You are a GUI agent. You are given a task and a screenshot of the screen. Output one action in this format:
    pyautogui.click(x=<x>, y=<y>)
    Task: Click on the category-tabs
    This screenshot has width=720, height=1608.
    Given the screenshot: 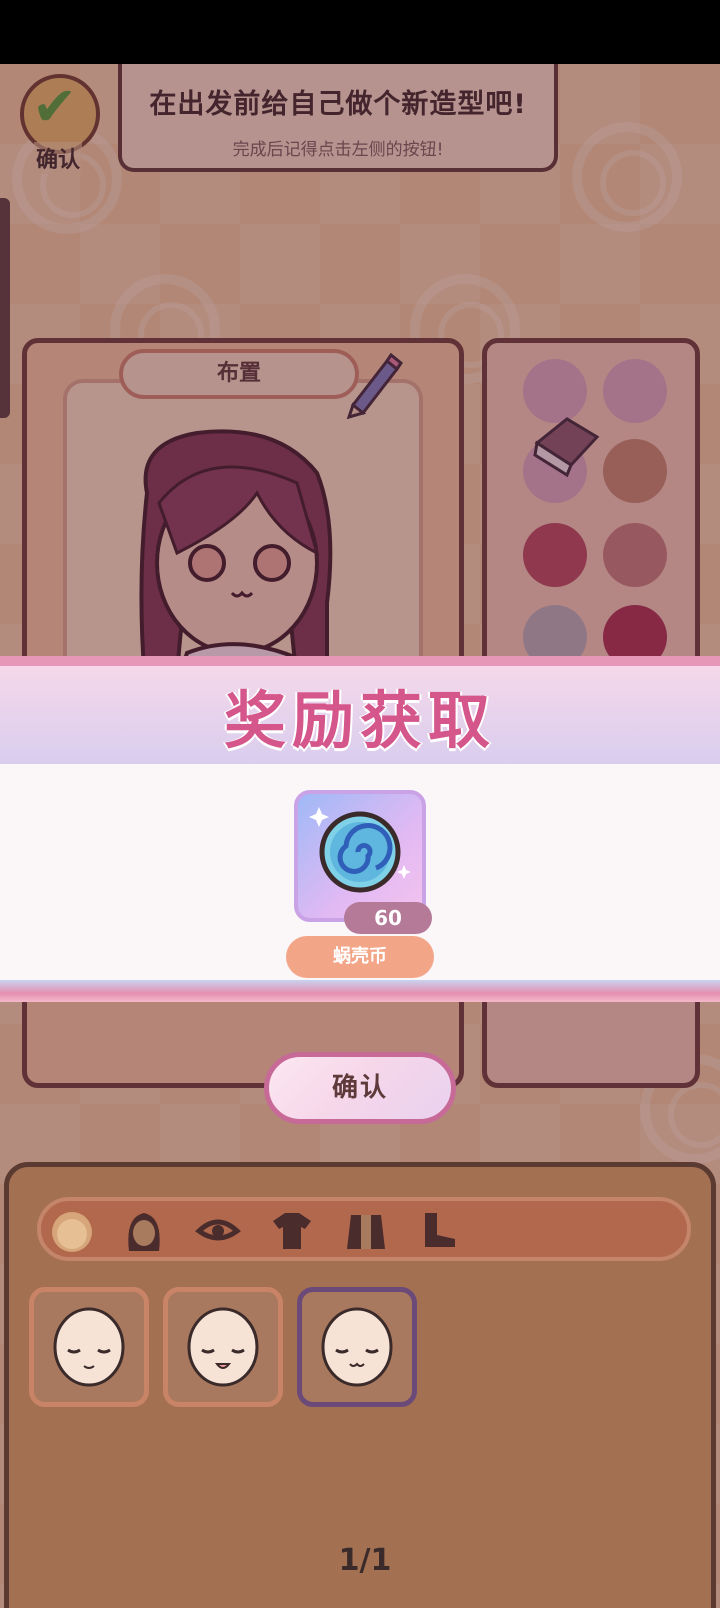 What is the action you would take?
    pyautogui.click(x=364, y=1229)
    